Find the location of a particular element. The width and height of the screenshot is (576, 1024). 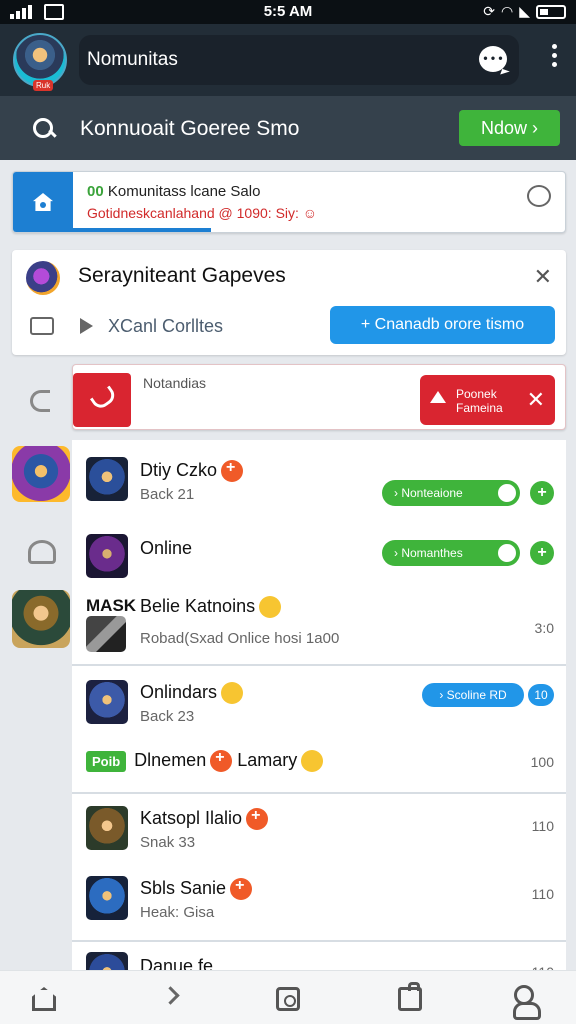

item-sub: Snak 33 is located at coordinates (168, 842).